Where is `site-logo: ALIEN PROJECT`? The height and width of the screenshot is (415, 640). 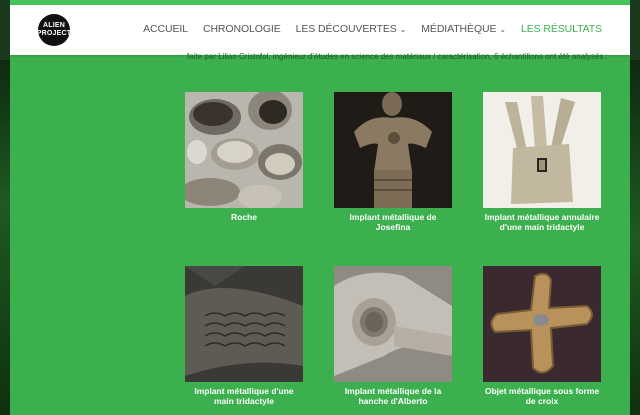 site-logo: ALIEN PROJECT is located at coordinates (54, 30).